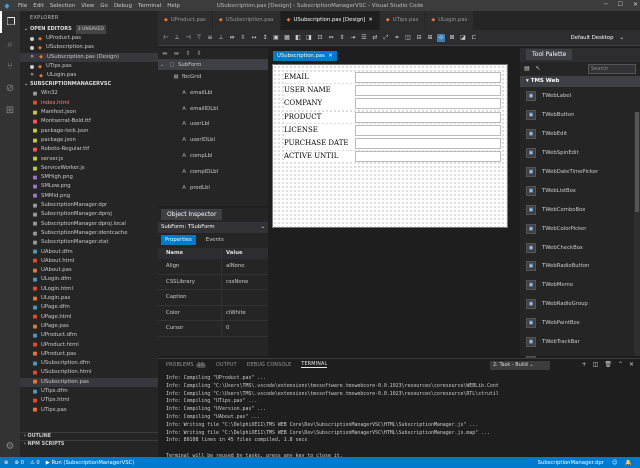 The height and width of the screenshot is (468, 640). What do you see at coordinates (612, 69) in the screenshot?
I see `palette-search-input: Search` at bounding box center [612, 69].